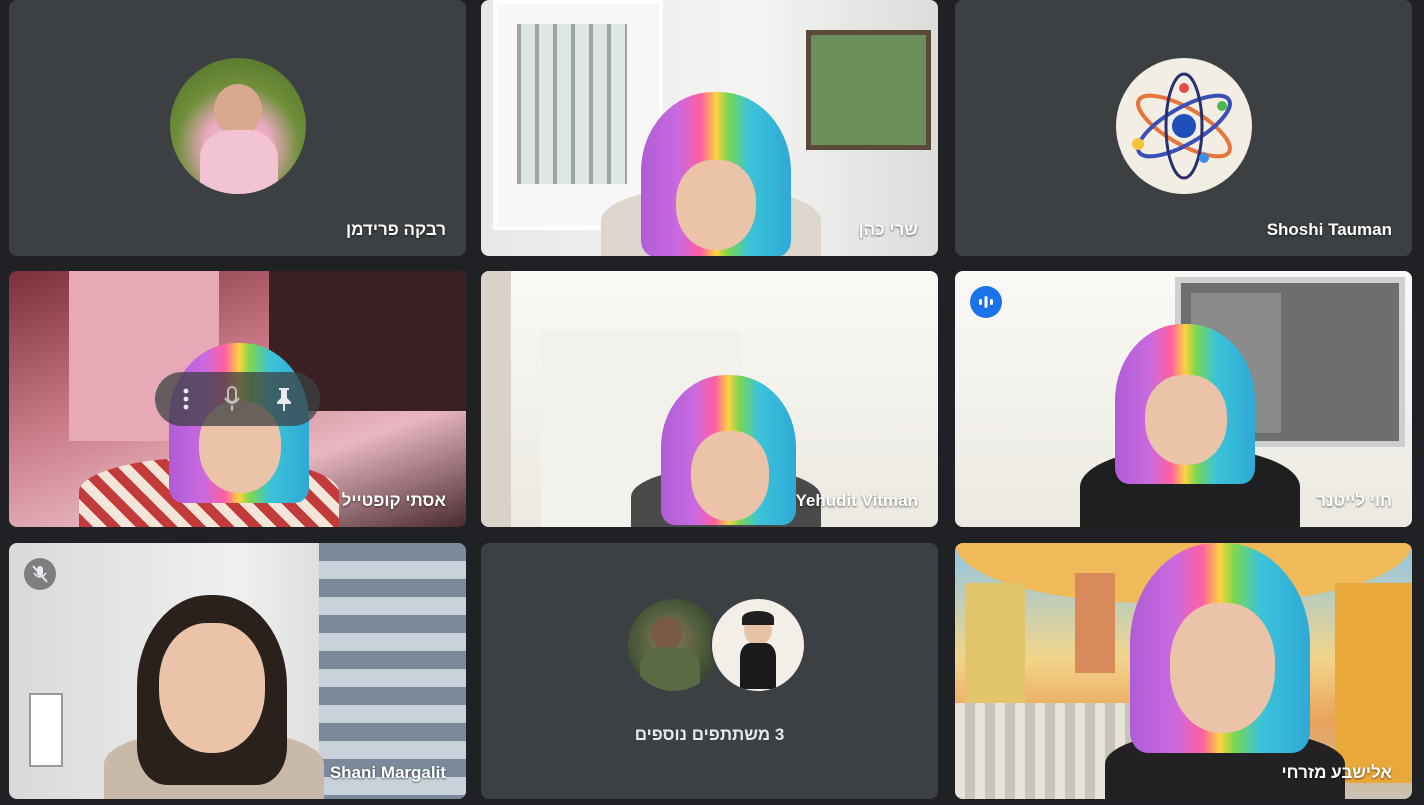  What do you see at coordinates (387, 772) in the screenshot?
I see `participant-name: Shani Margalit` at bounding box center [387, 772].